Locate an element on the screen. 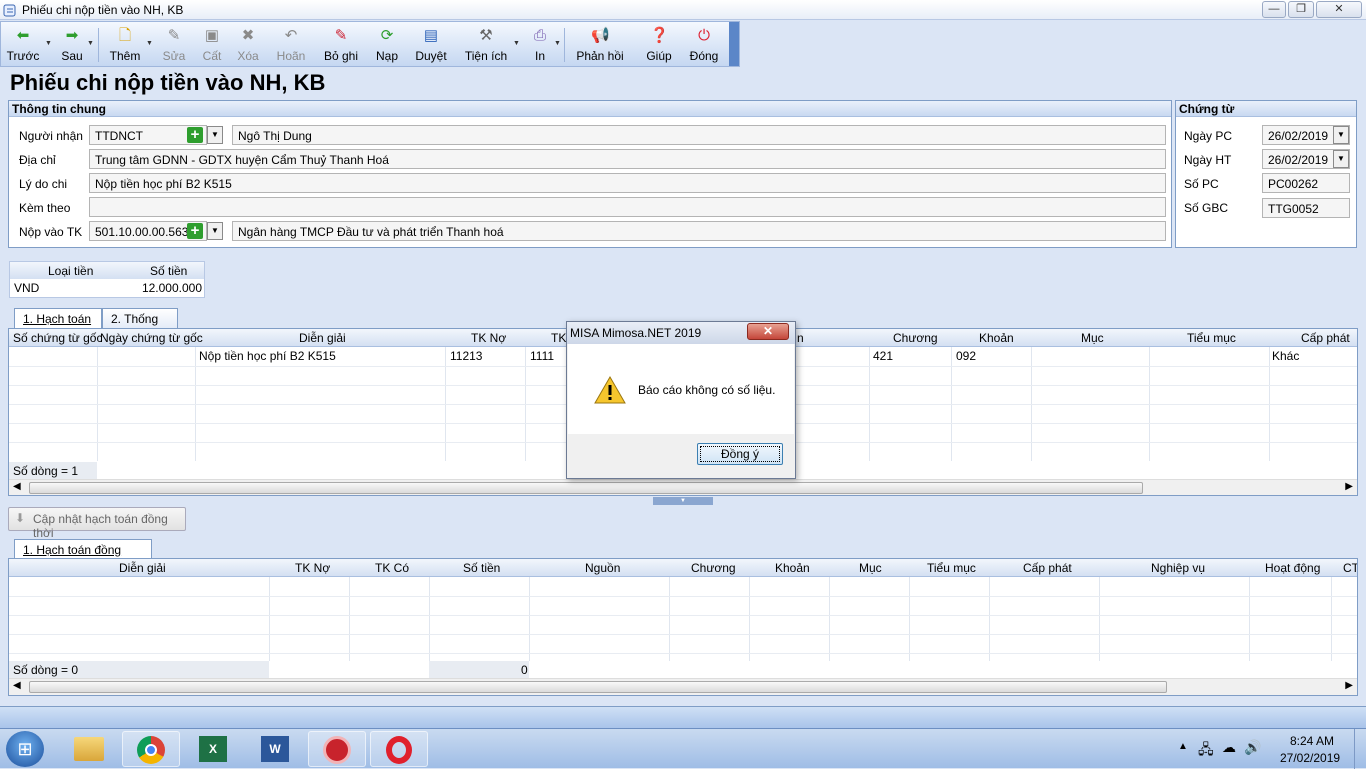 The image size is (1366, 769). edit-button: ✎ Sửa is located at coordinates (174, 45).